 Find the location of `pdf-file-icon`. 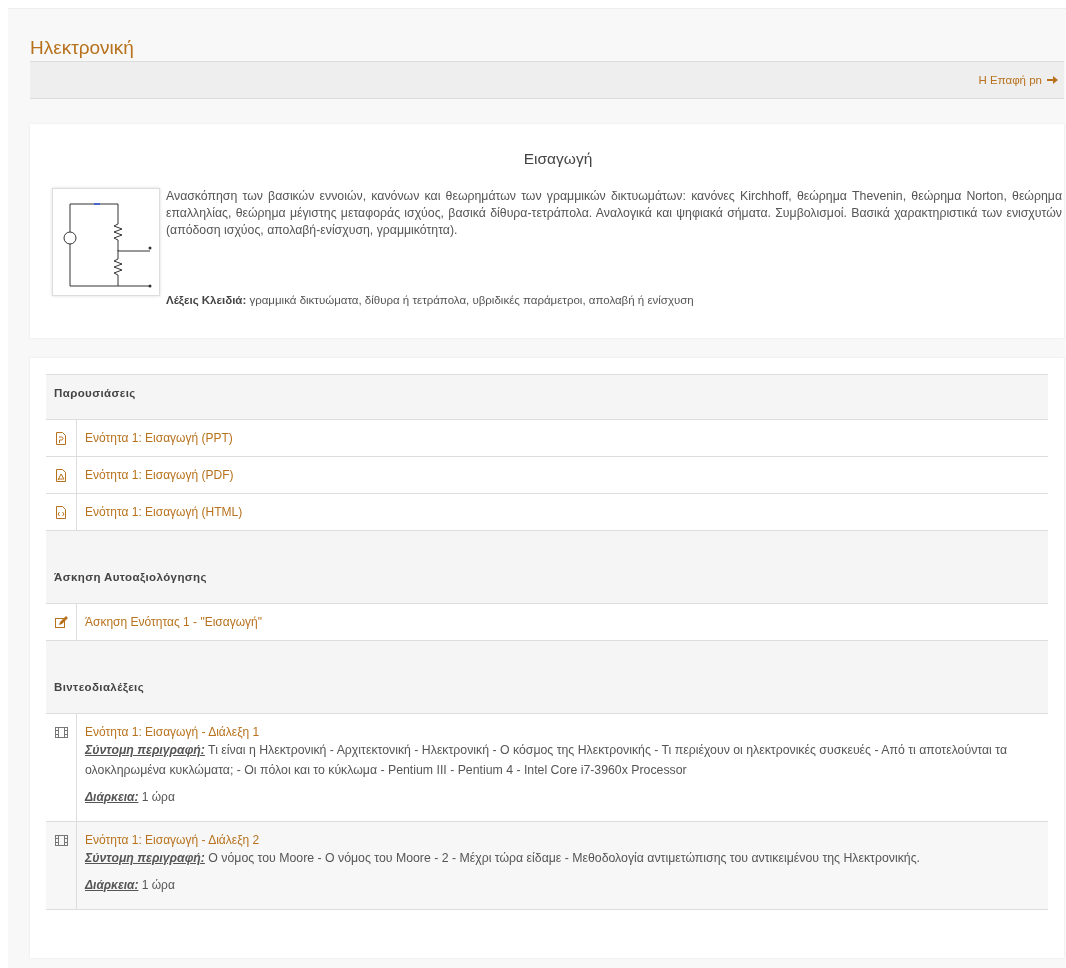

pdf-file-icon is located at coordinates (61, 475).